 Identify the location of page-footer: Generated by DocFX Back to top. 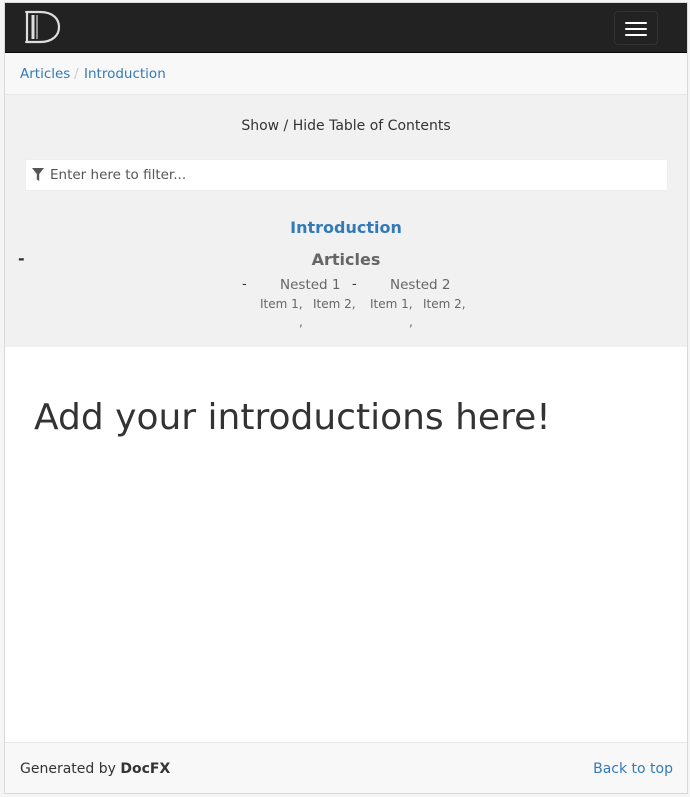
(346, 767).